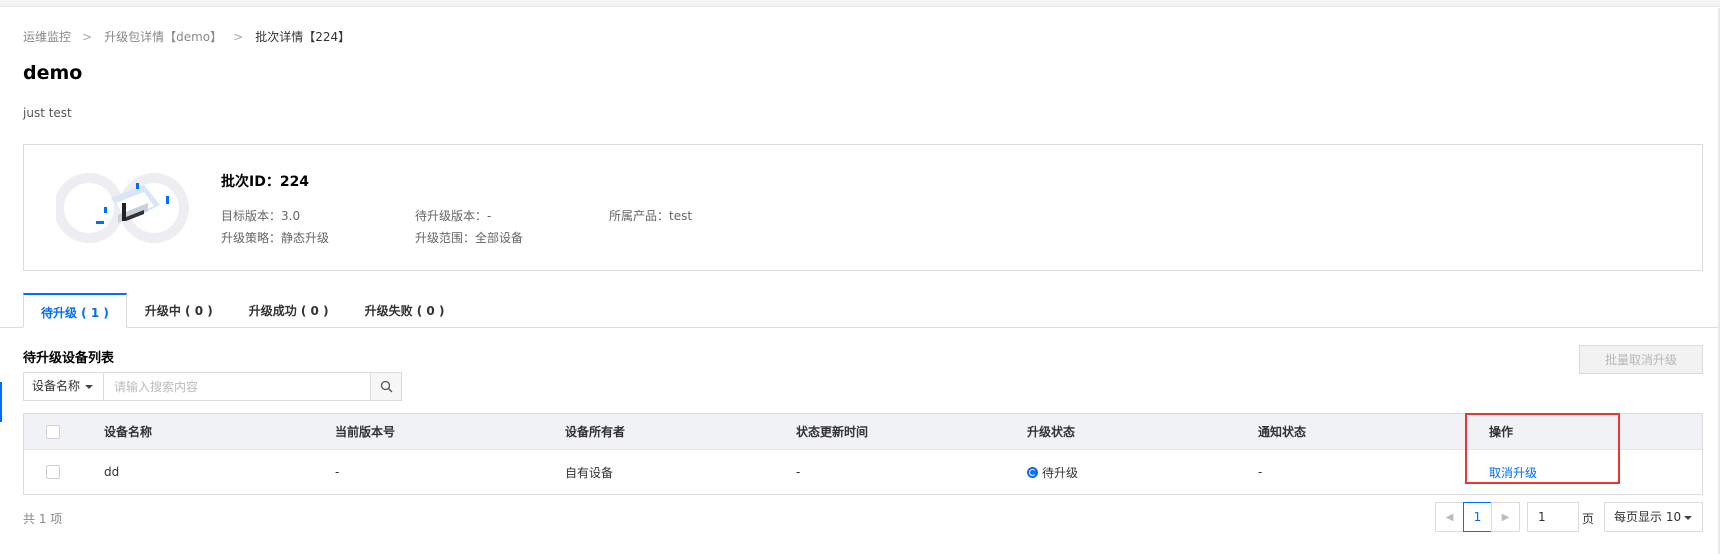 Image resolution: width=1720 pixels, height=554 pixels. I want to click on row-select-cell, so click(53, 472).